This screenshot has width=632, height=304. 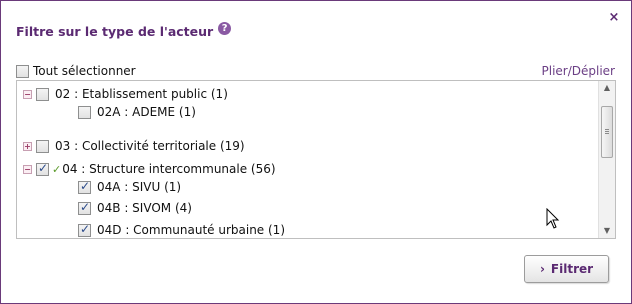 What do you see at coordinates (84, 229) in the screenshot?
I see `tree-checkbox-04d` at bounding box center [84, 229].